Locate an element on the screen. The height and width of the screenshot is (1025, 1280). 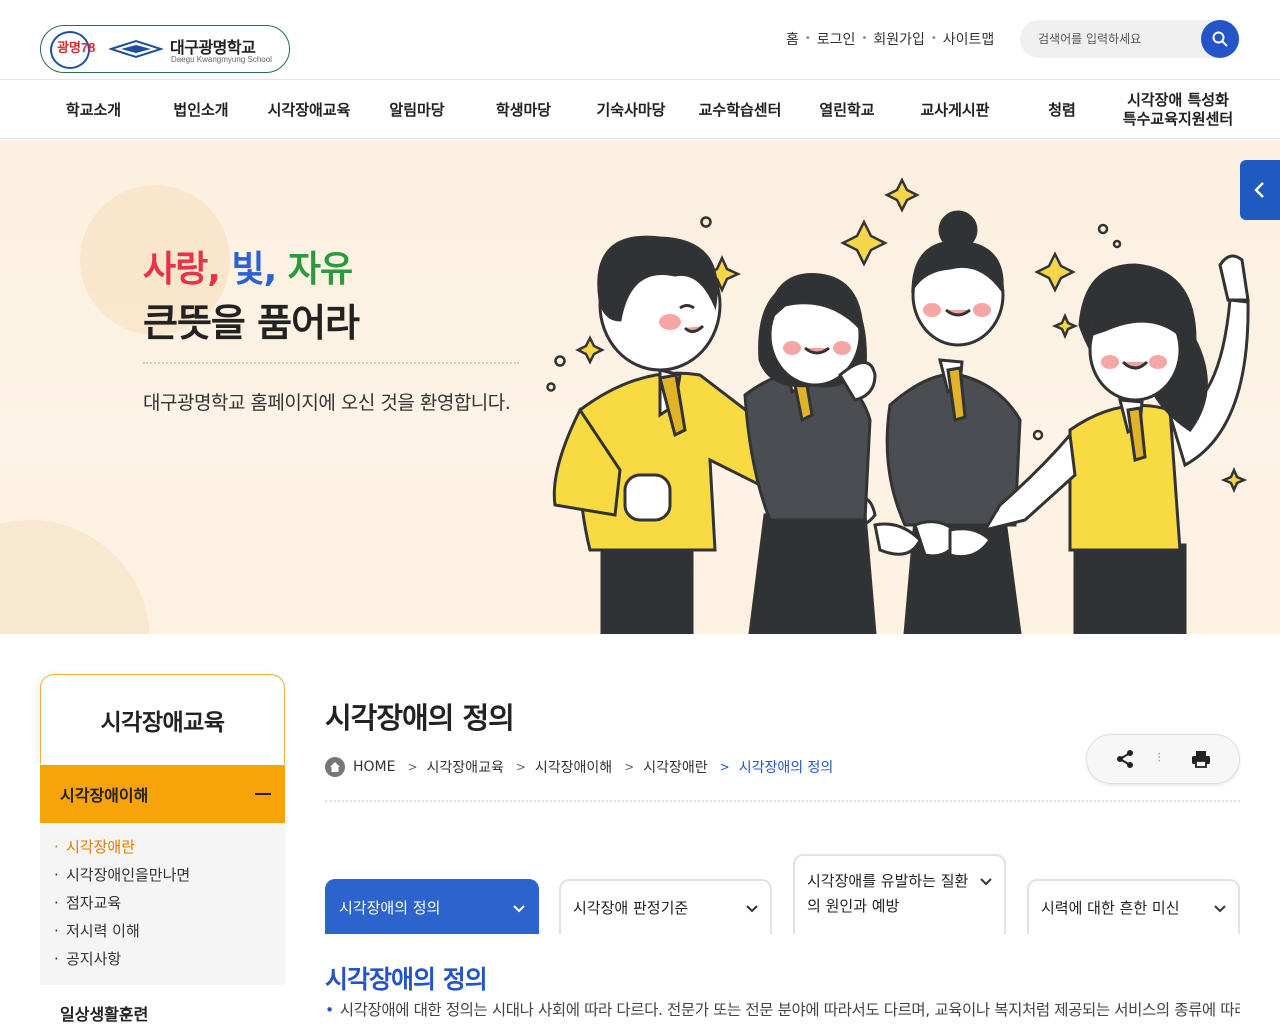
lnb-subitem-label: 저시력 이해 is located at coordinates (103, 931).